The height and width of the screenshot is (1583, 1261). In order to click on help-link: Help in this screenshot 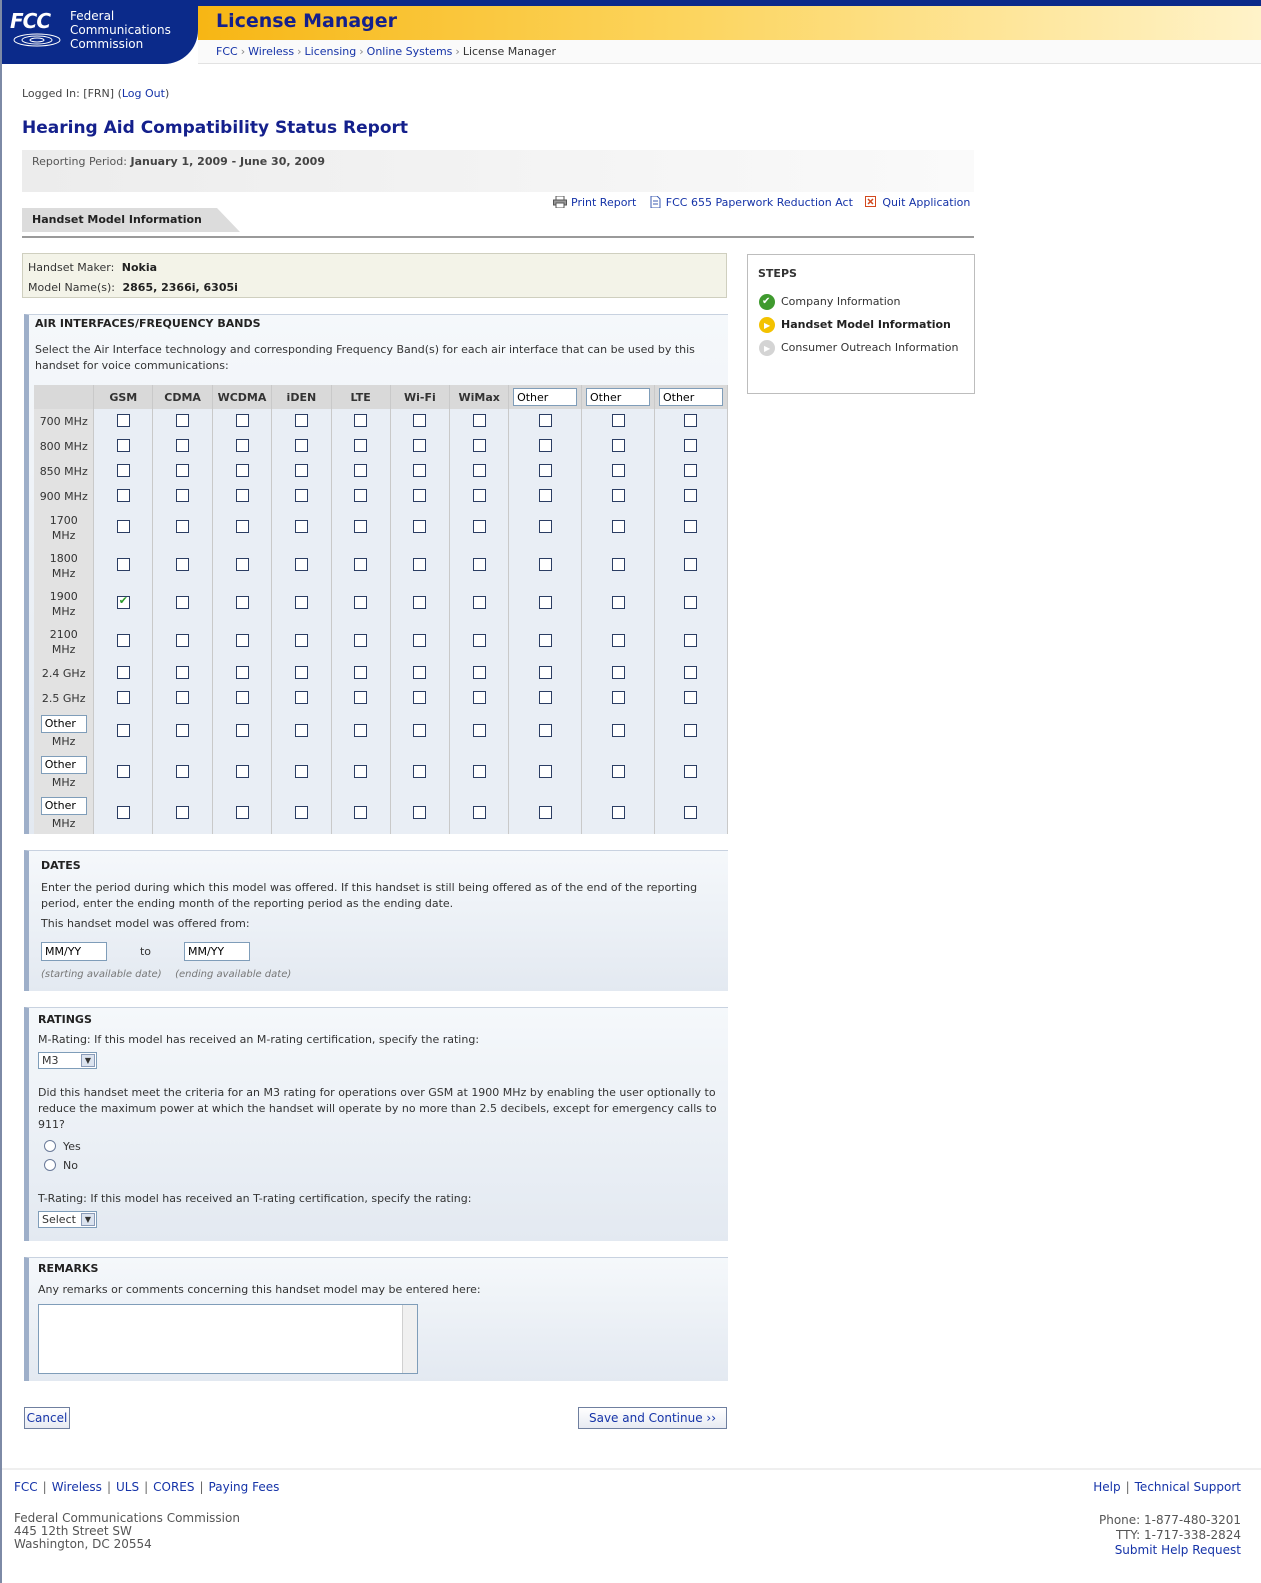, I will do `click(1106, 1487)`.